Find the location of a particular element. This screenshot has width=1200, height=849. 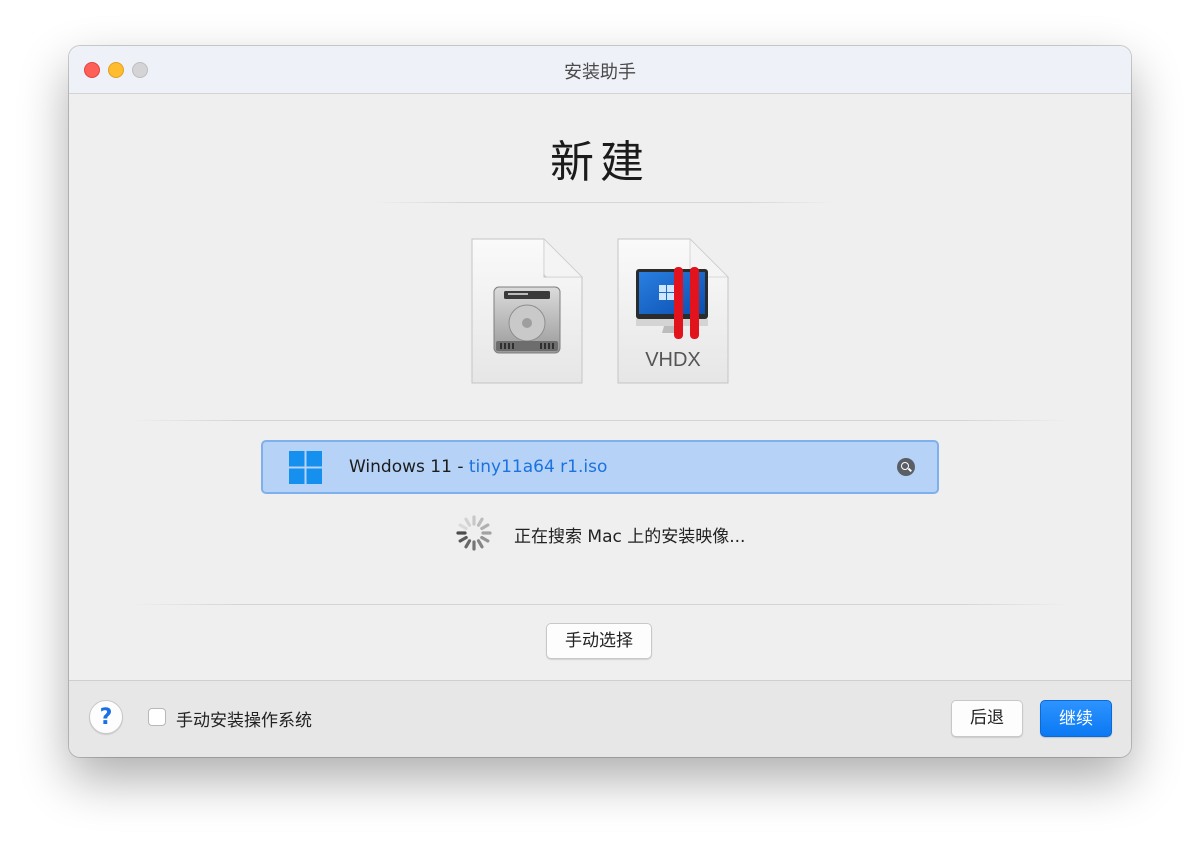

footer-bar: ? 手动安装操作系统 后退 继续 is located at coordinates (600, 718).